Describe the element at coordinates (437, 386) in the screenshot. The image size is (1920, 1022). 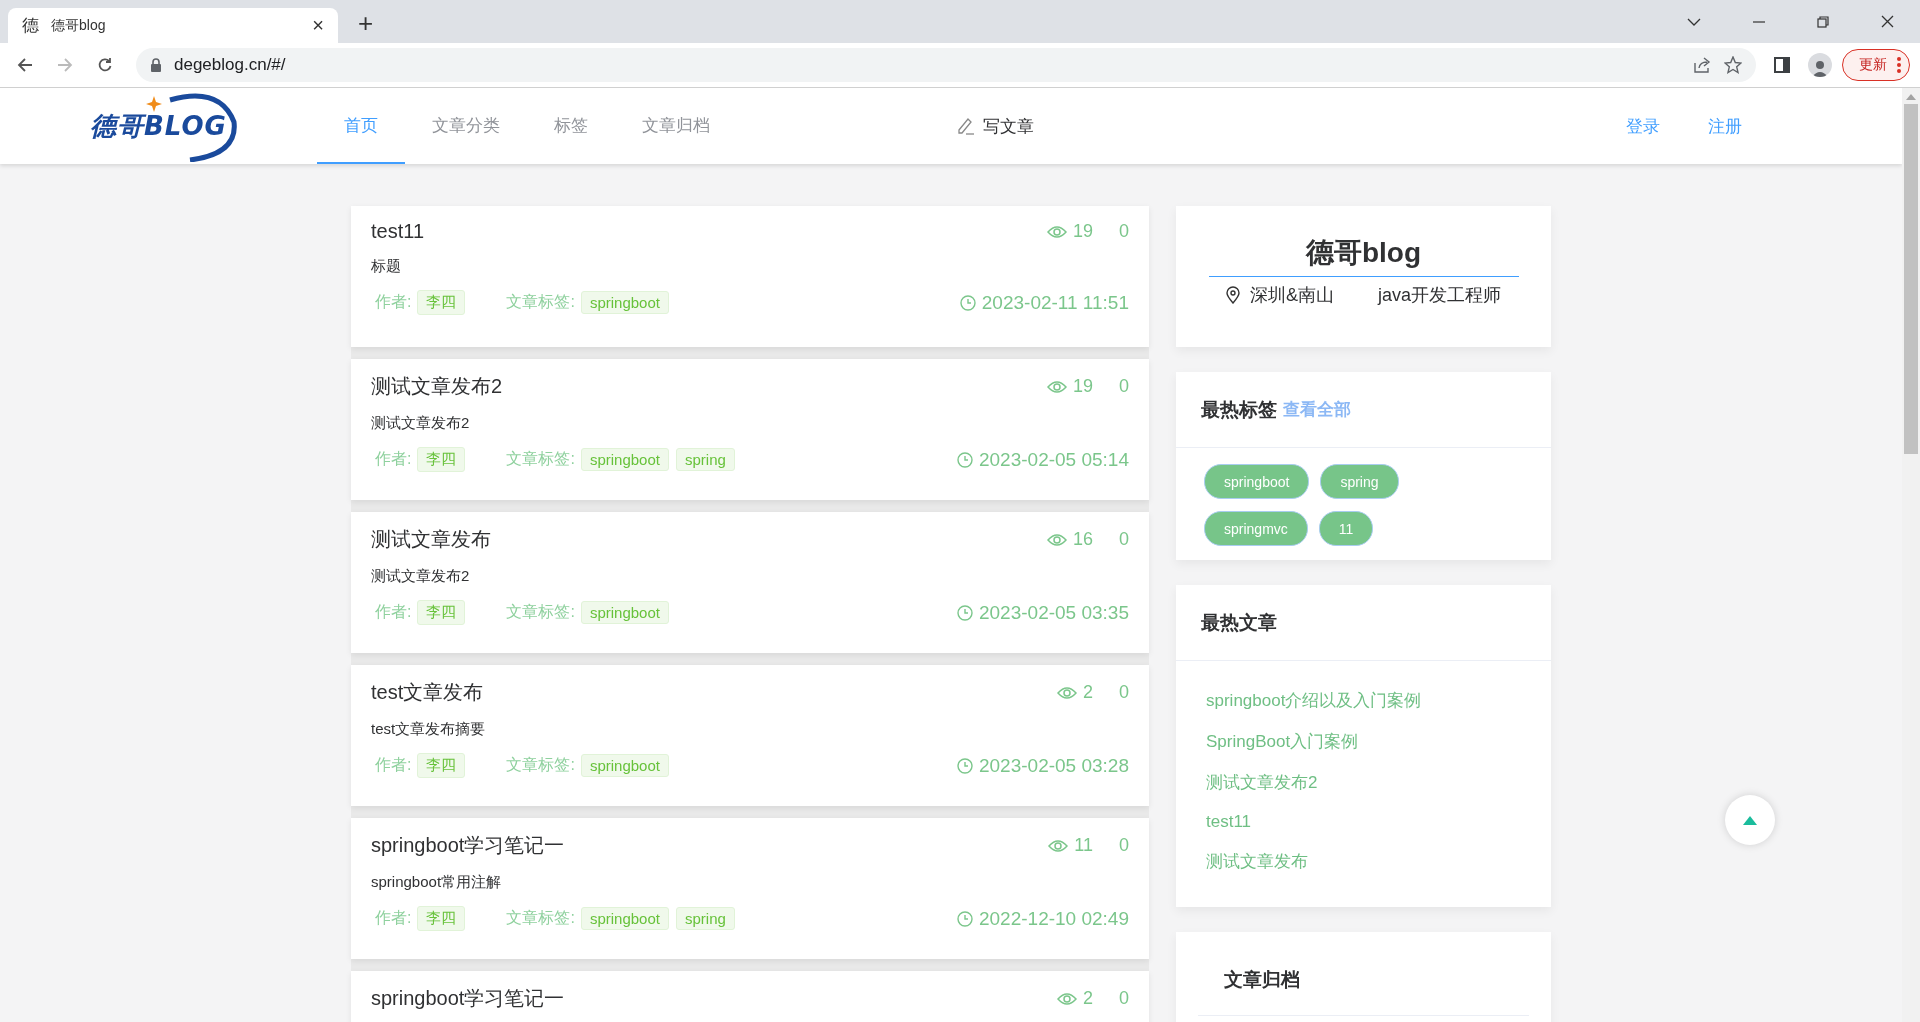
I see `article-title: 测试文章发布2` at that location.